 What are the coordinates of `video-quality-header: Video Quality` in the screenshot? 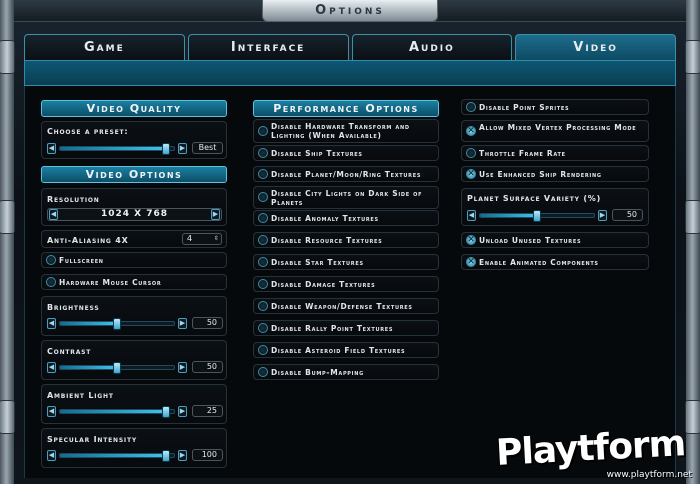 It's located at (134, 108).